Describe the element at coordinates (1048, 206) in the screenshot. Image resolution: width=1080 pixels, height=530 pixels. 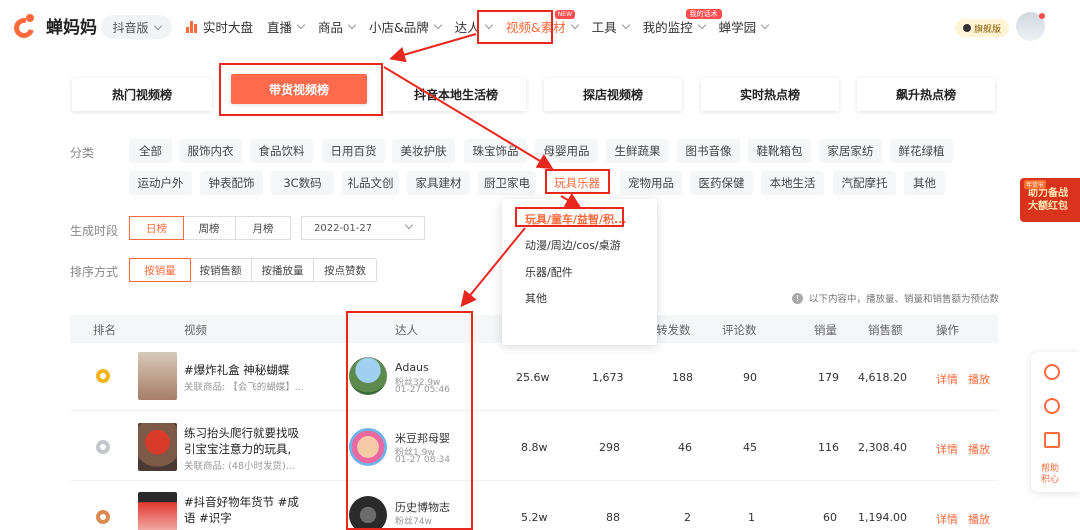
I see `banner-line: 大额红包` at that location.